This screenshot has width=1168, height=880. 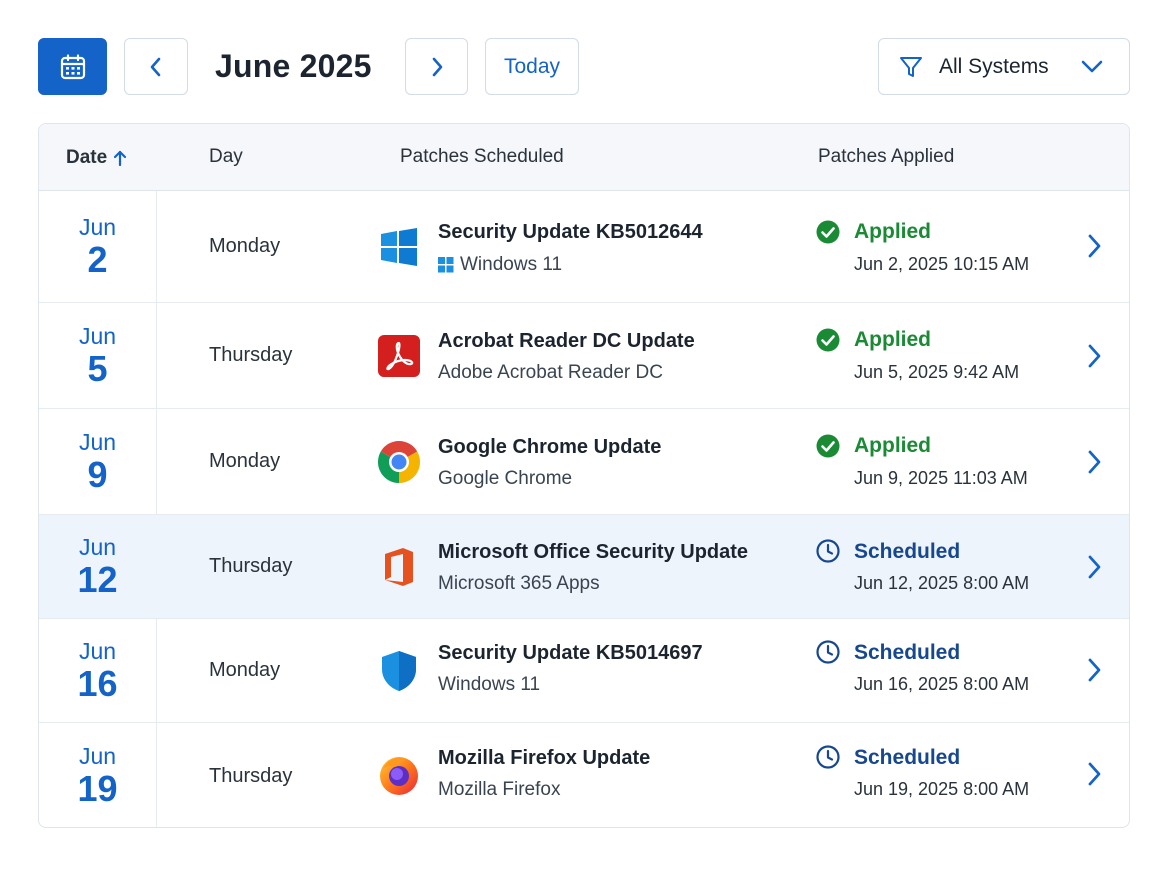 I want to click on date-cell: Jun 2, so click(x=98, y=246).